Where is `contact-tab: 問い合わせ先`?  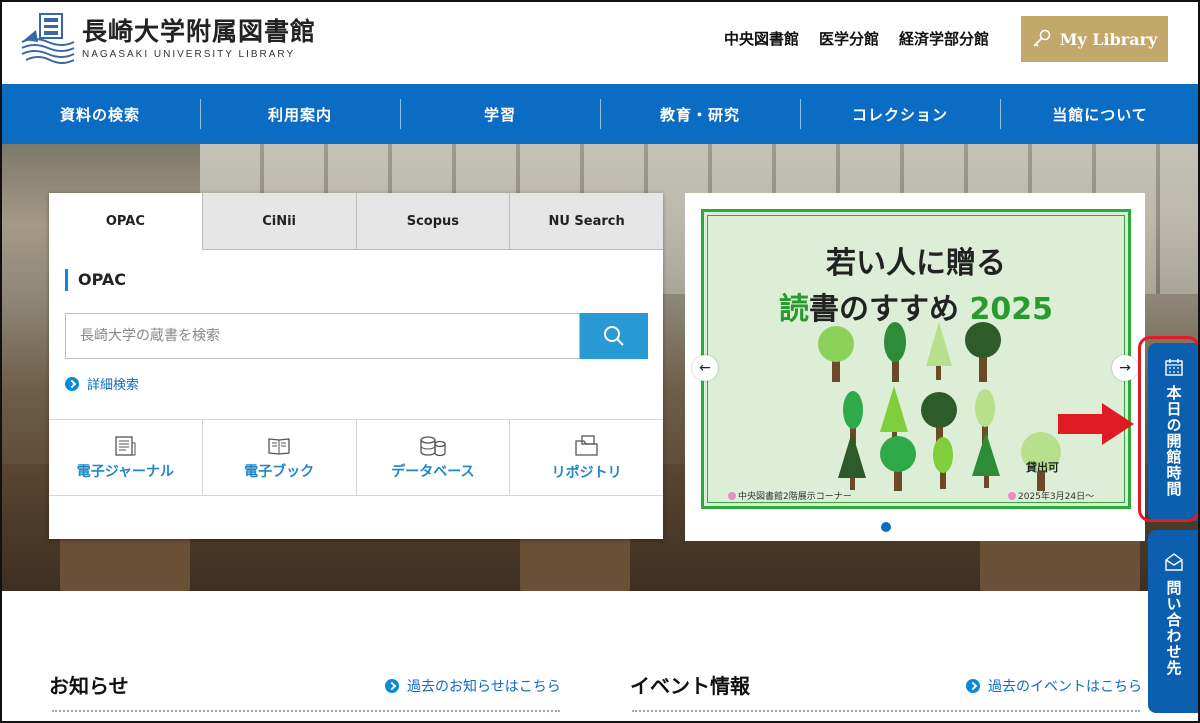 contact-tab: 問い合わせ先 is located at coordinates (1174, 621).